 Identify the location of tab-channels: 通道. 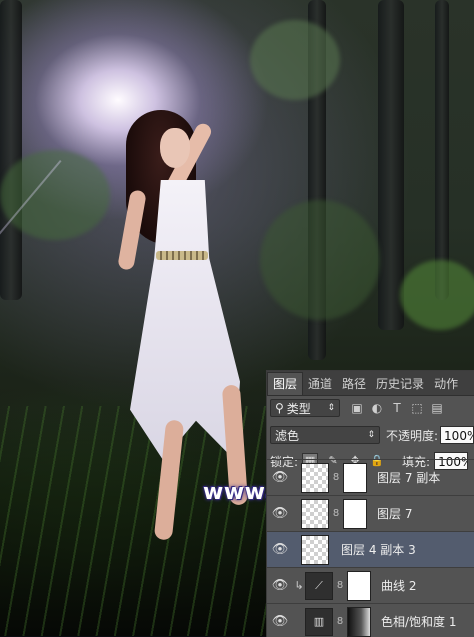
(320, 384).